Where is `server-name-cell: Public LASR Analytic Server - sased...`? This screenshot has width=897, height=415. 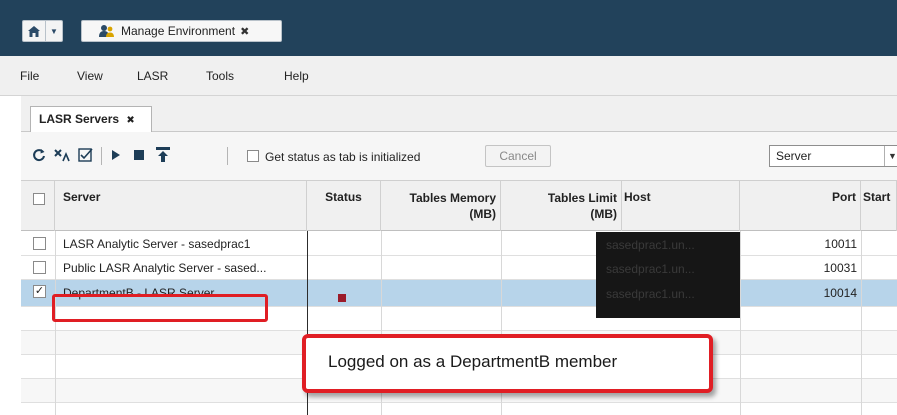
server-name-cell: Public LASR Analytic Server - sased... is located at coordinates (165, 268).